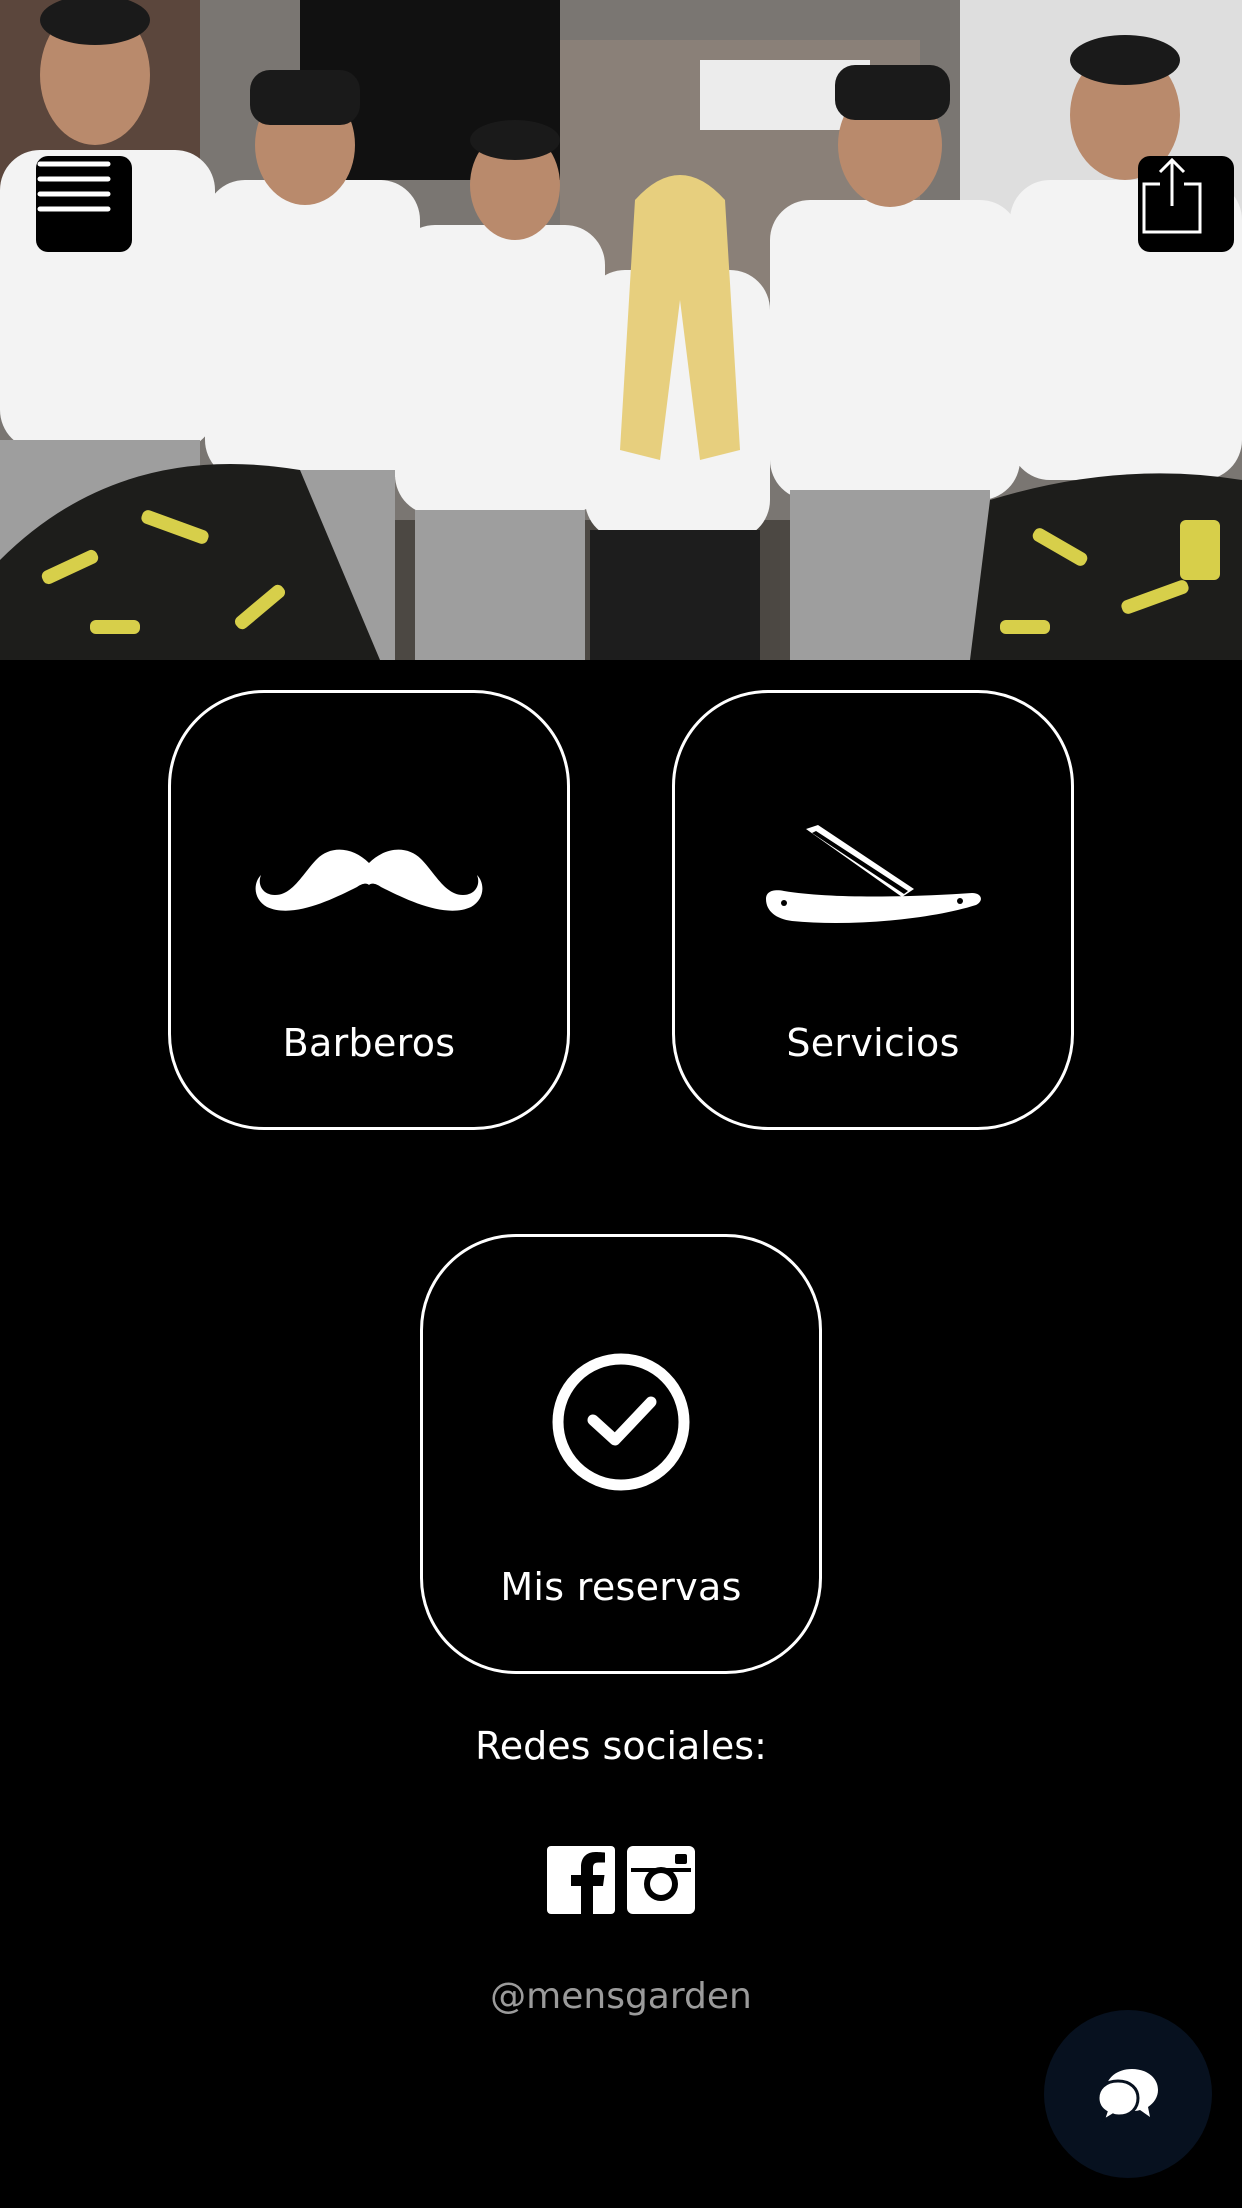  I want to click on barberos-card: Barberos, so click(369, 910).